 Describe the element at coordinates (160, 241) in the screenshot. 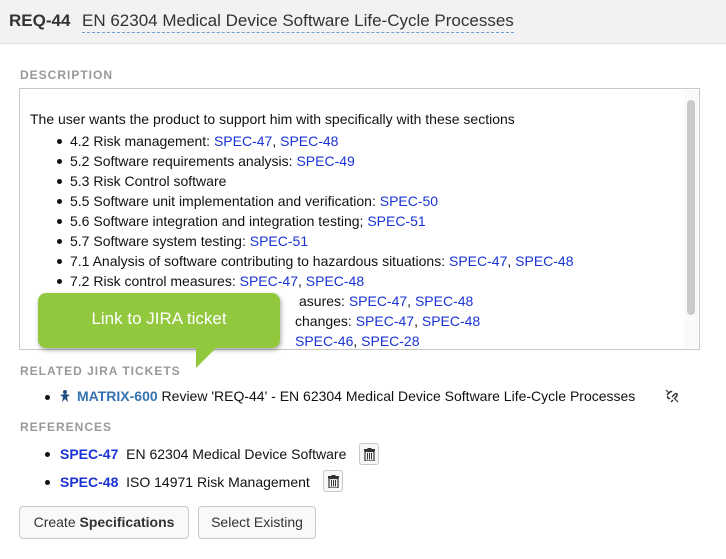

I see `description-item-text: 5.7 Software system testing:` at that location.